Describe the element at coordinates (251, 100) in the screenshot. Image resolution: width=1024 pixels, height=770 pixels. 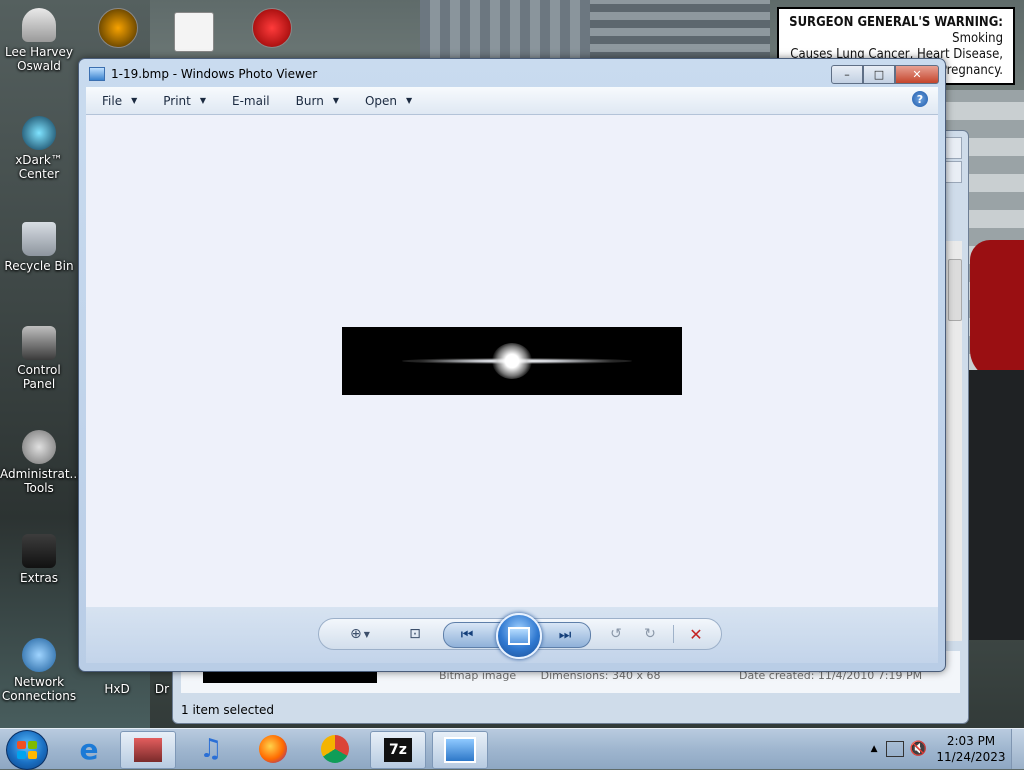
I see `menu-label: E-mail` at that location.